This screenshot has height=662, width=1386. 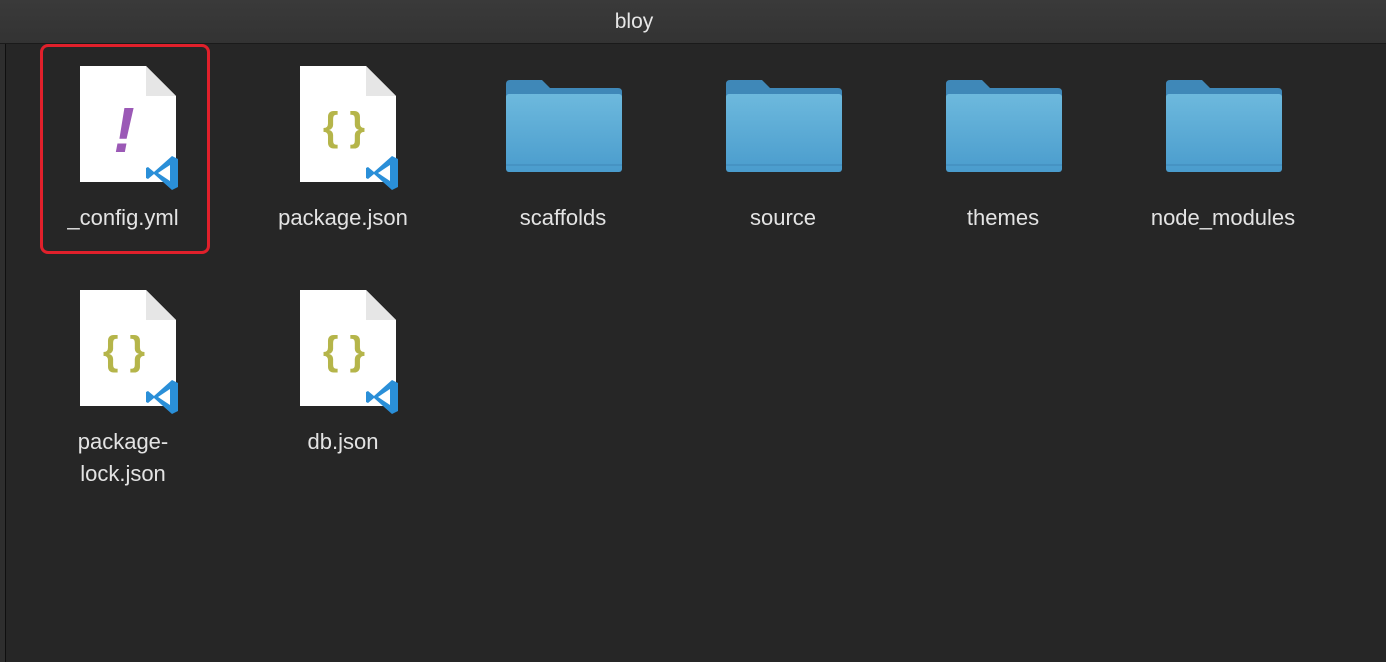 I want to click on file-item-db-json: { } db.json, so click(x=343, y=373).